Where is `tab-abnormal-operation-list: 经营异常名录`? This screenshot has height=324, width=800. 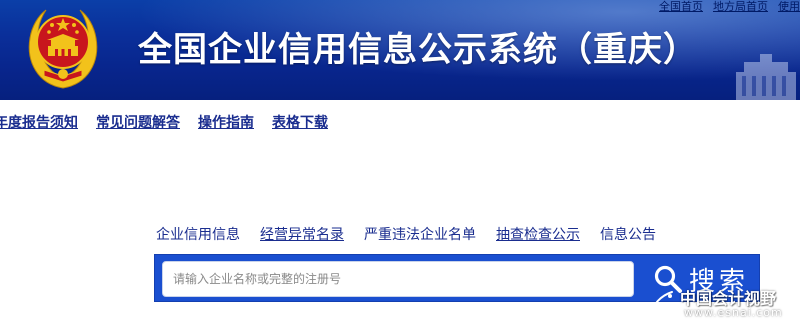
tab-abnormal-operation-list: 经营异常名录 is located at coordinates (302, 234).